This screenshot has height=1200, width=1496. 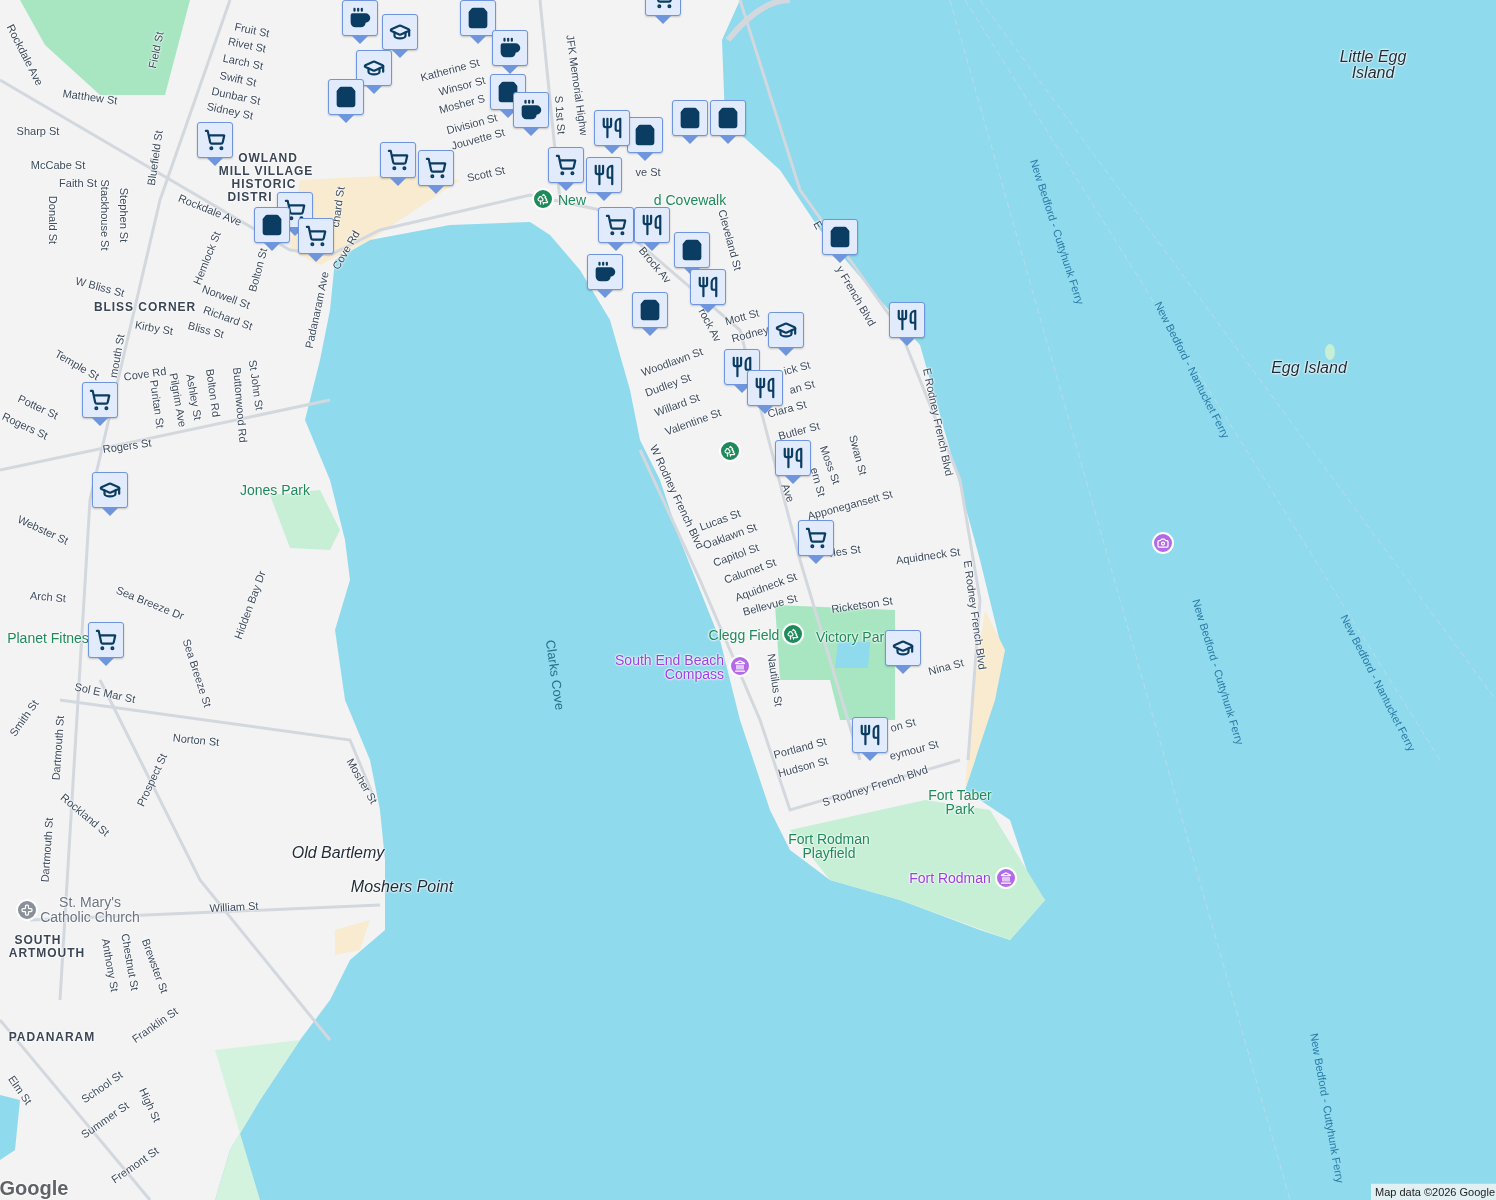 What do you see at coordinates (234, 907) in the screenshot?
I see `street-label: William St` at bounding box center [234, 907].